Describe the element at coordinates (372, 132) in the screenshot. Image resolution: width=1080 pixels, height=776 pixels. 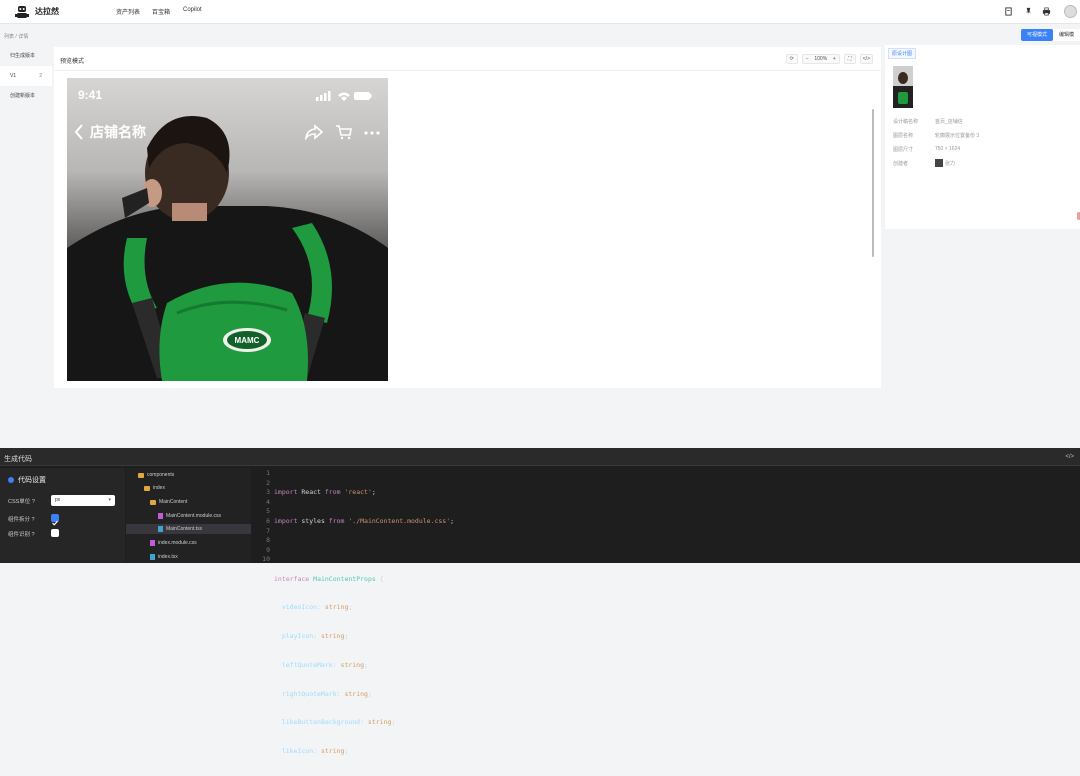
I see `more-icon` at that location.